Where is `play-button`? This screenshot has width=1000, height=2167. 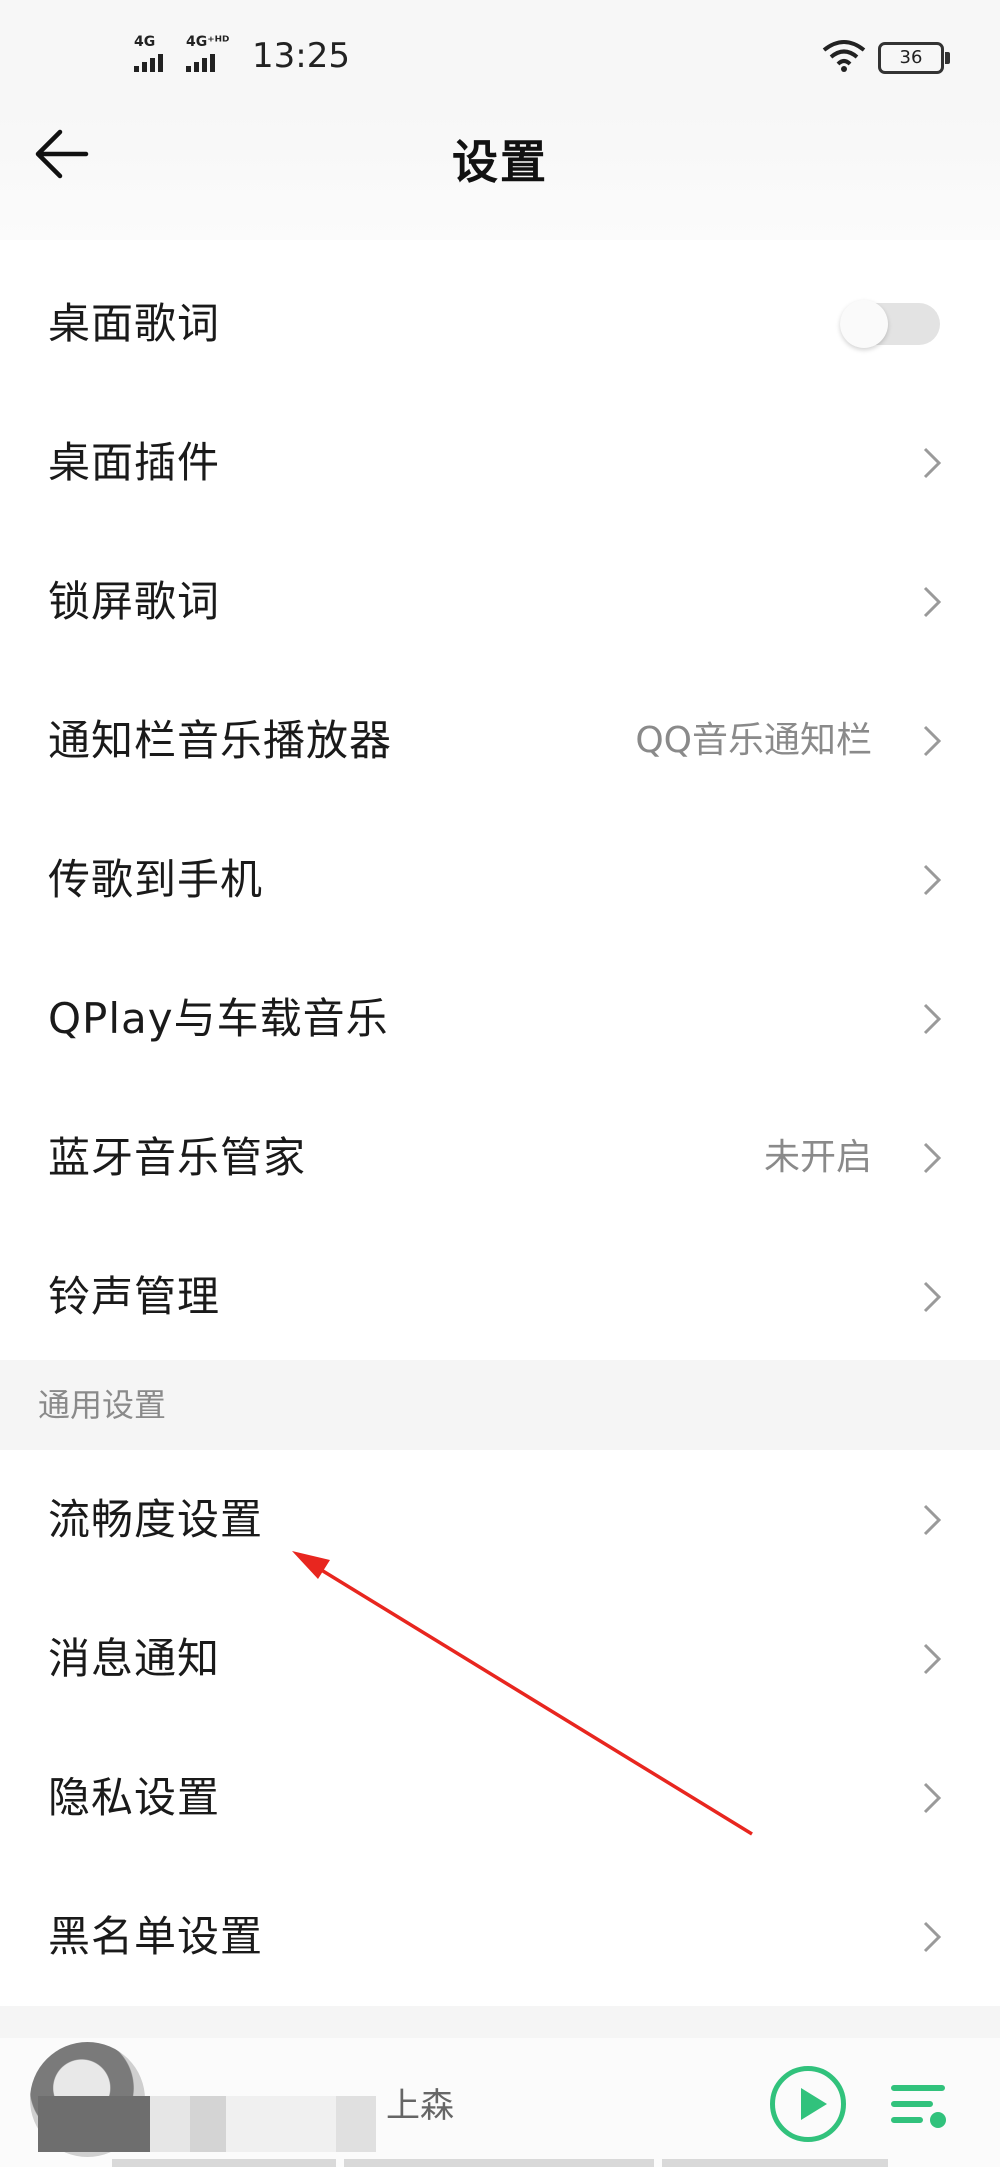
play-button is located at coordinates (808, 2104).